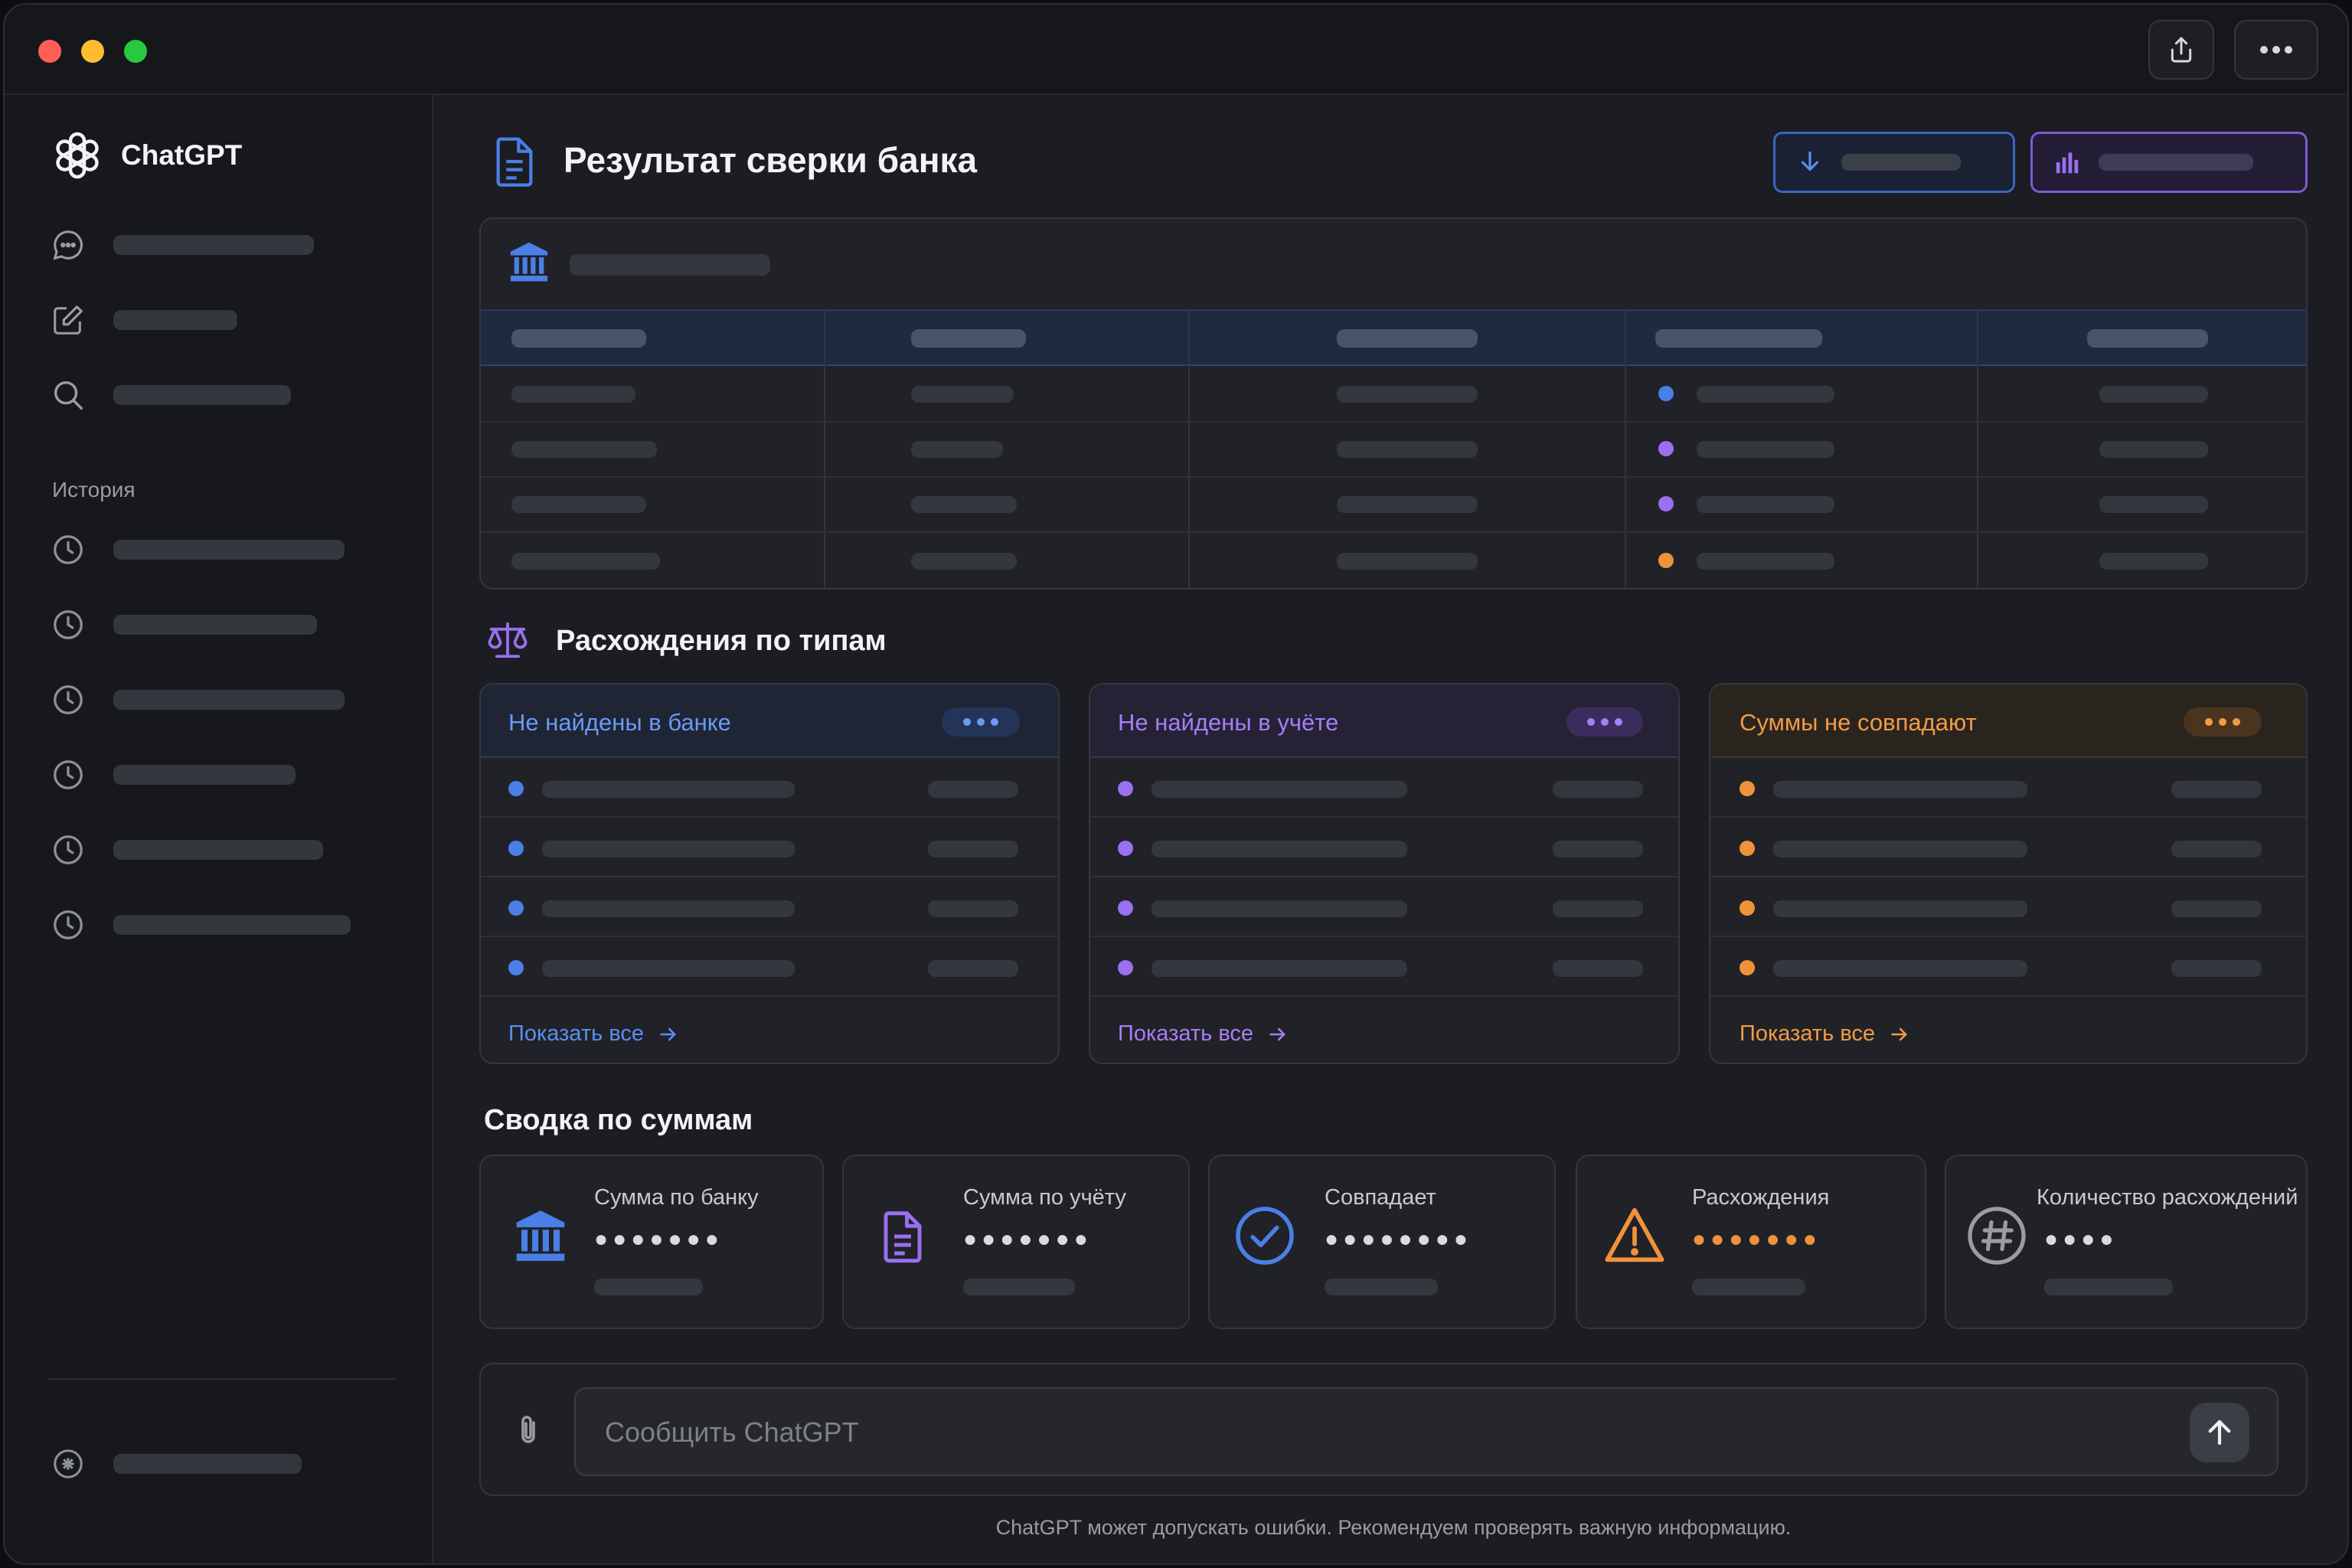  I want to click on sidebar-item-account, so click(176, 1464).